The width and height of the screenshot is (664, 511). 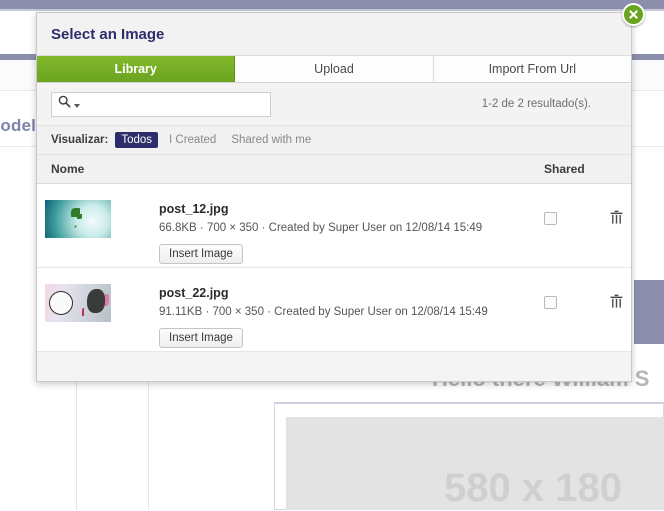 I want to click on modal-header: Select an Image, so click(x=334, y=34).